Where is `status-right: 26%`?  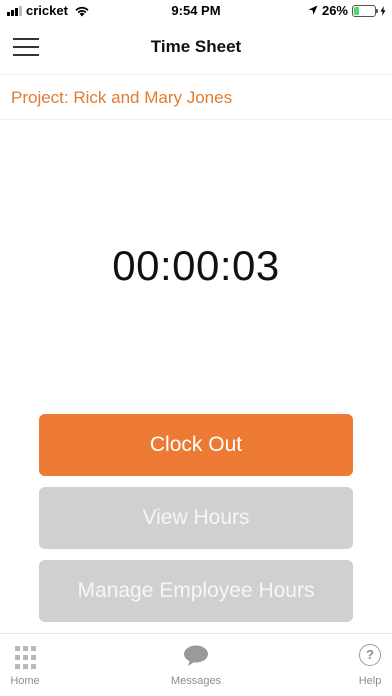
status-right: 26% is located at coordinates (347, 10).